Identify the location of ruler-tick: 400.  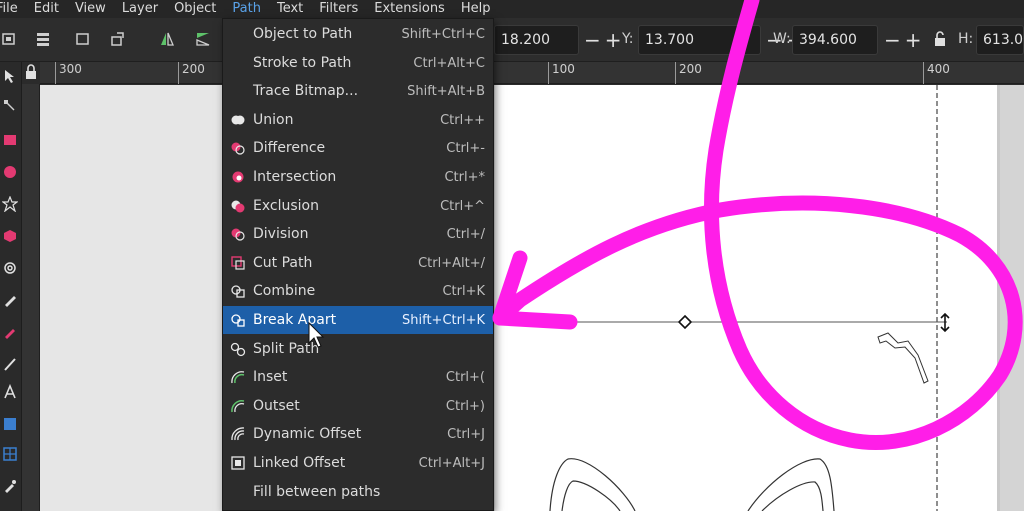
(936, 73).